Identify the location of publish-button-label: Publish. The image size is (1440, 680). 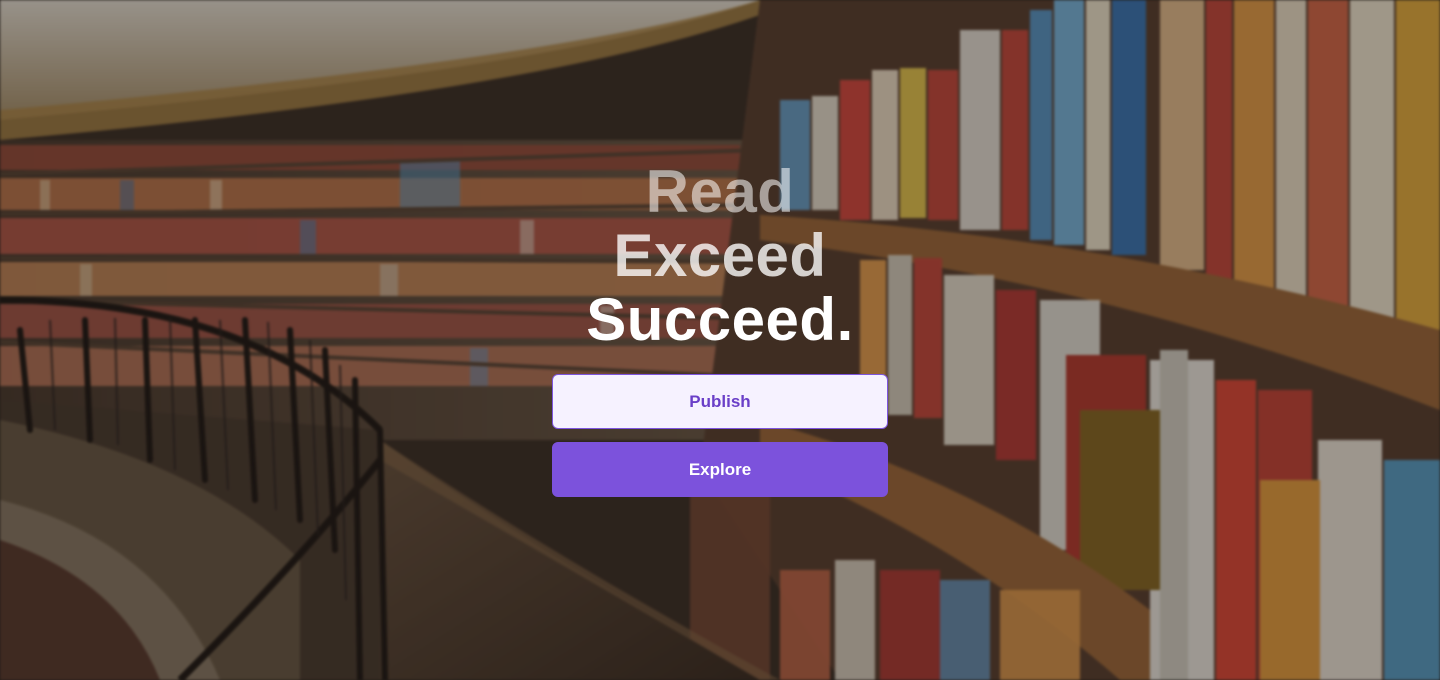
(720, 401).